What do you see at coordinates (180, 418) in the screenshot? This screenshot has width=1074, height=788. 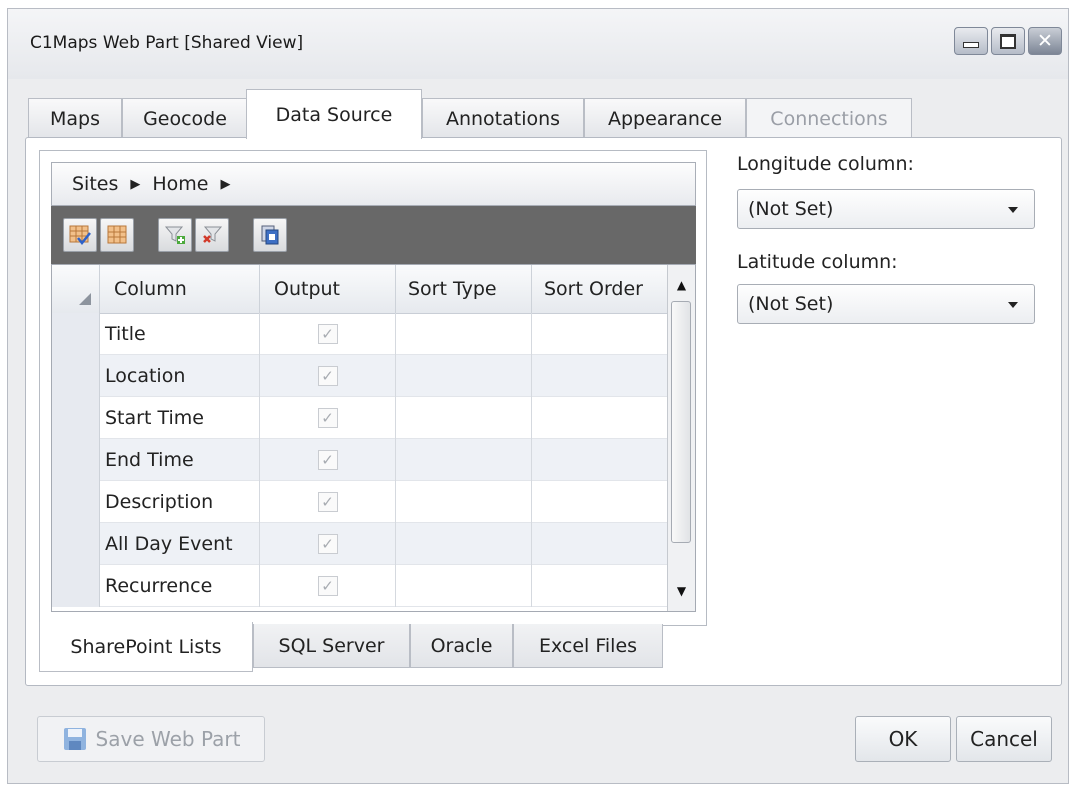 I see `row-column-name: Start Time` at bounding box center [180, 418].